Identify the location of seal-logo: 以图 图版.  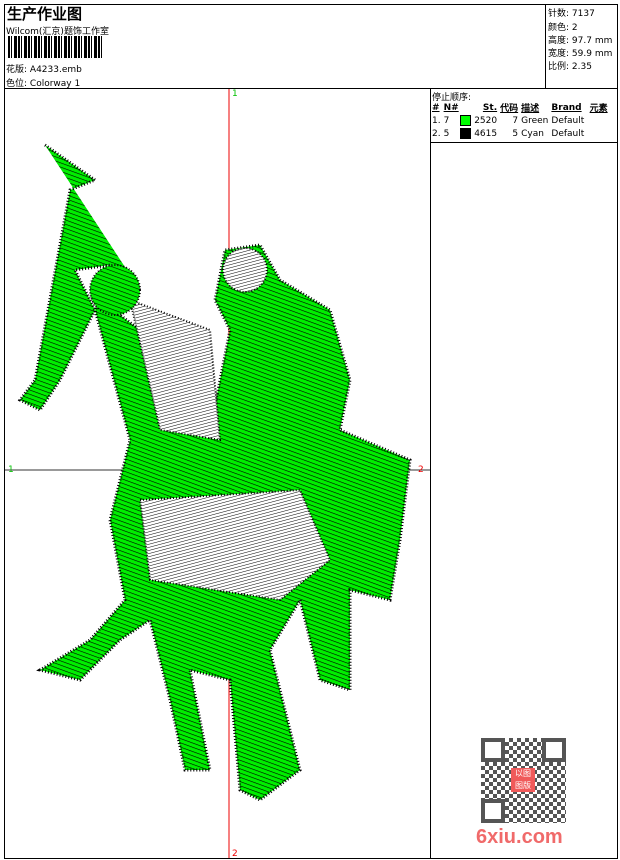
(523, 780).